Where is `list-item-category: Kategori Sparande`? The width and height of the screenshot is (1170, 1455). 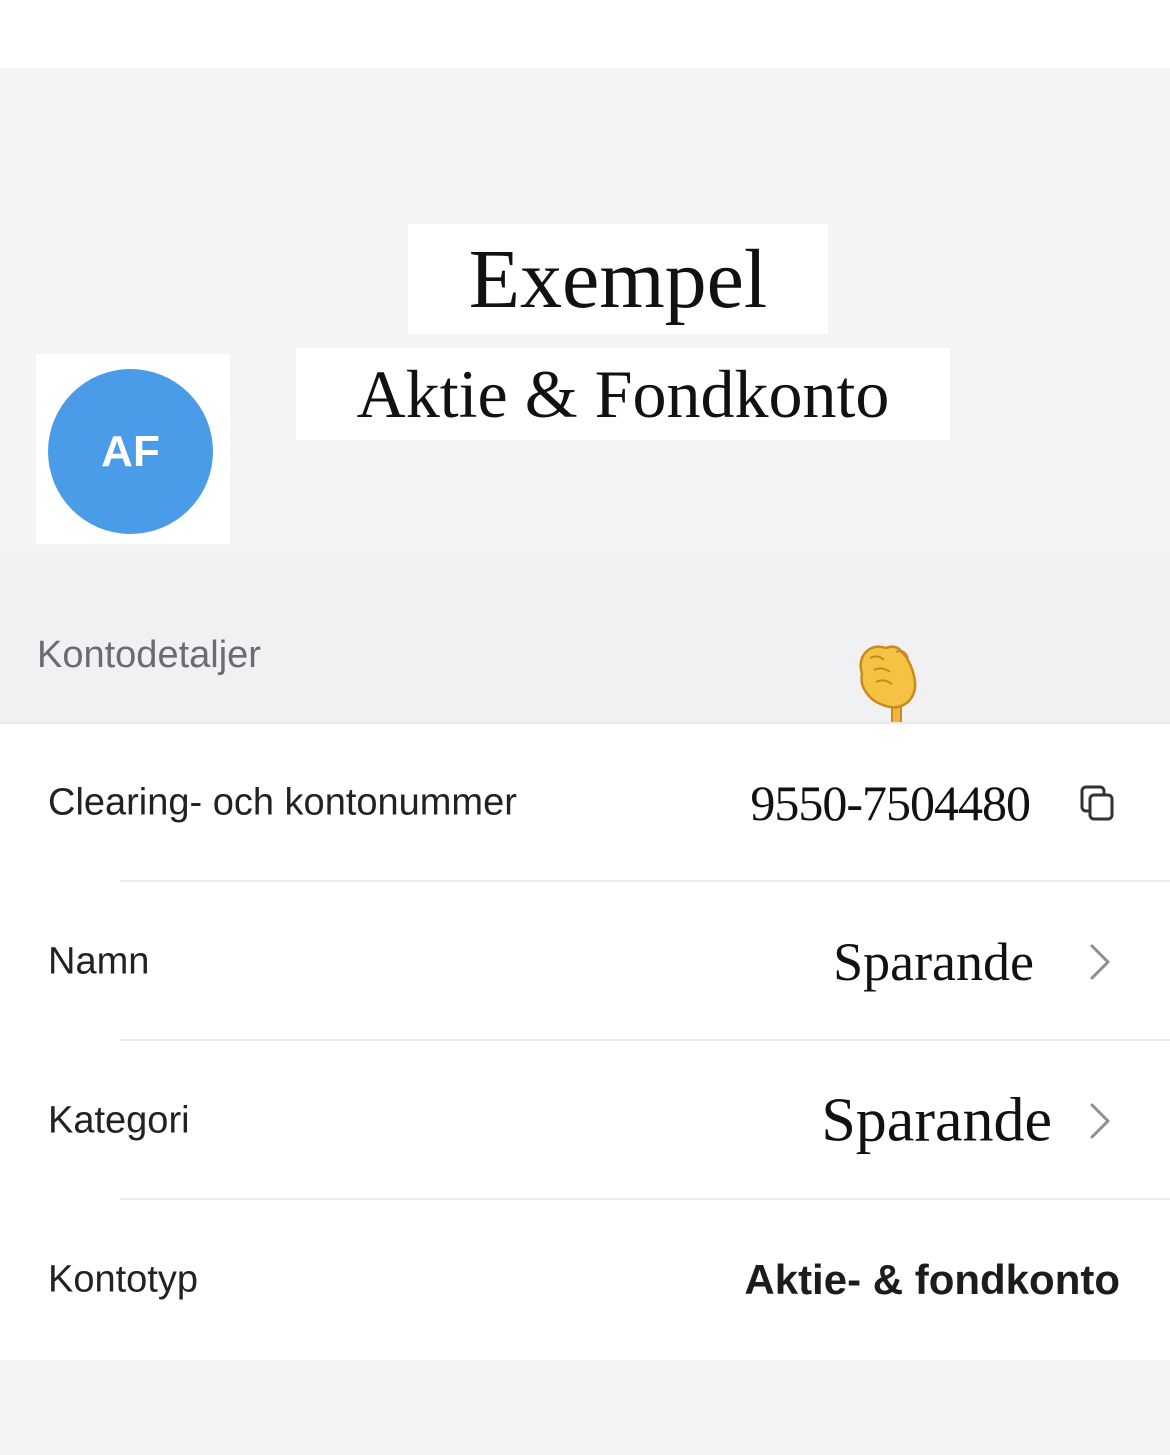
list-item-category: Kategori Sparande is located at coordinates (585, 1121).